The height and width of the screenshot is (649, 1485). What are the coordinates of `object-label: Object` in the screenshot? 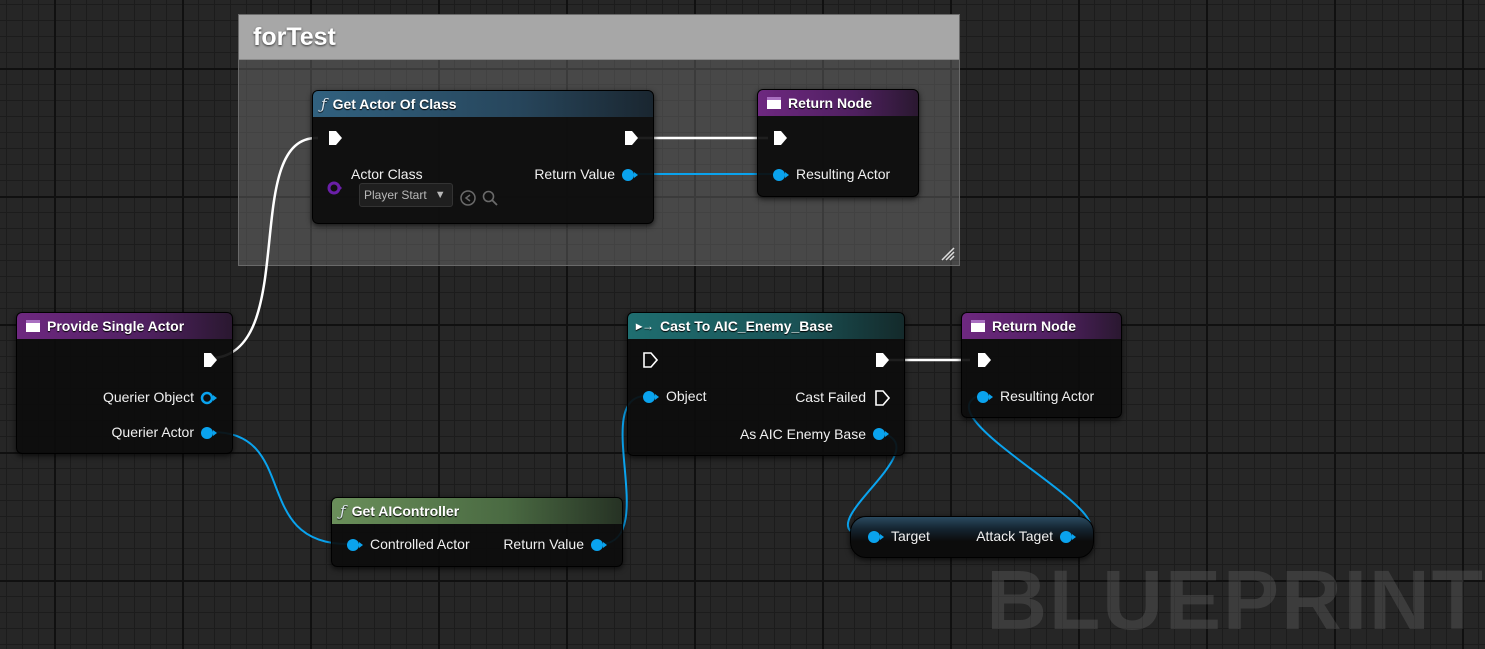 It's located at (686, 396).